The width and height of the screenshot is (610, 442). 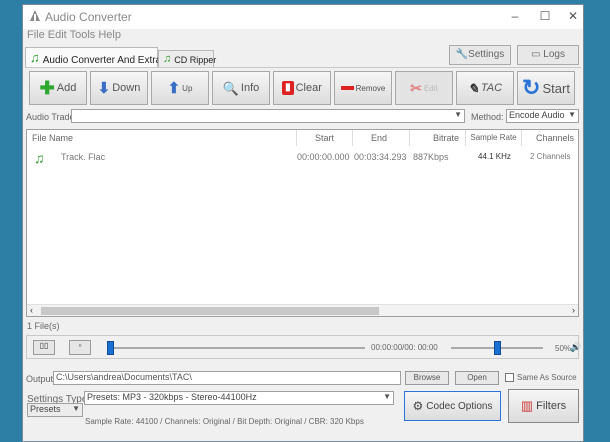 What do you see at coordinates (227, 378) in the screenshot?
I see `output-path-field: C:\Users\andrea\Documents\TAC\` at bounding box center [227, 378].